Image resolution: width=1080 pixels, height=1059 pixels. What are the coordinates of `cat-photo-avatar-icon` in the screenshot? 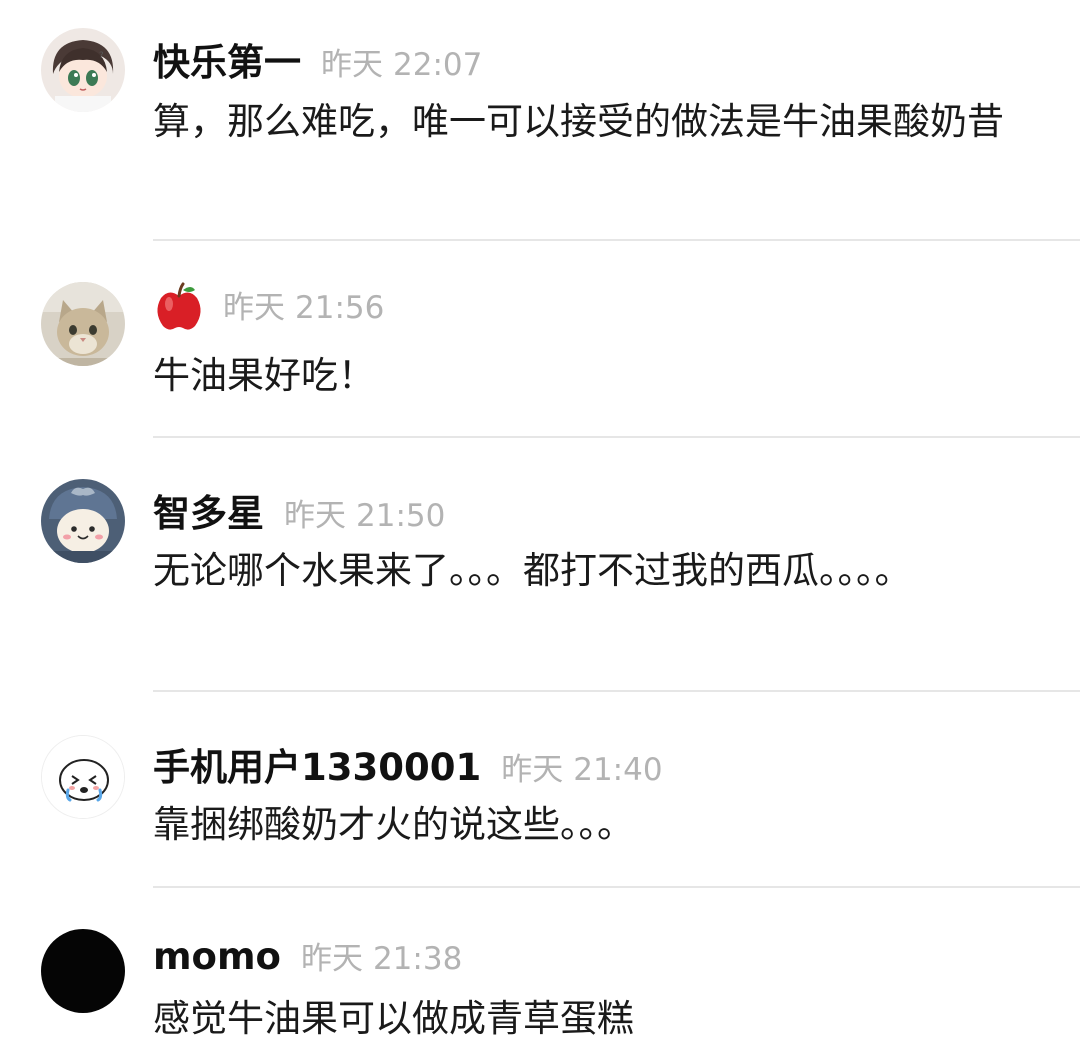 It's located at (83, 324).